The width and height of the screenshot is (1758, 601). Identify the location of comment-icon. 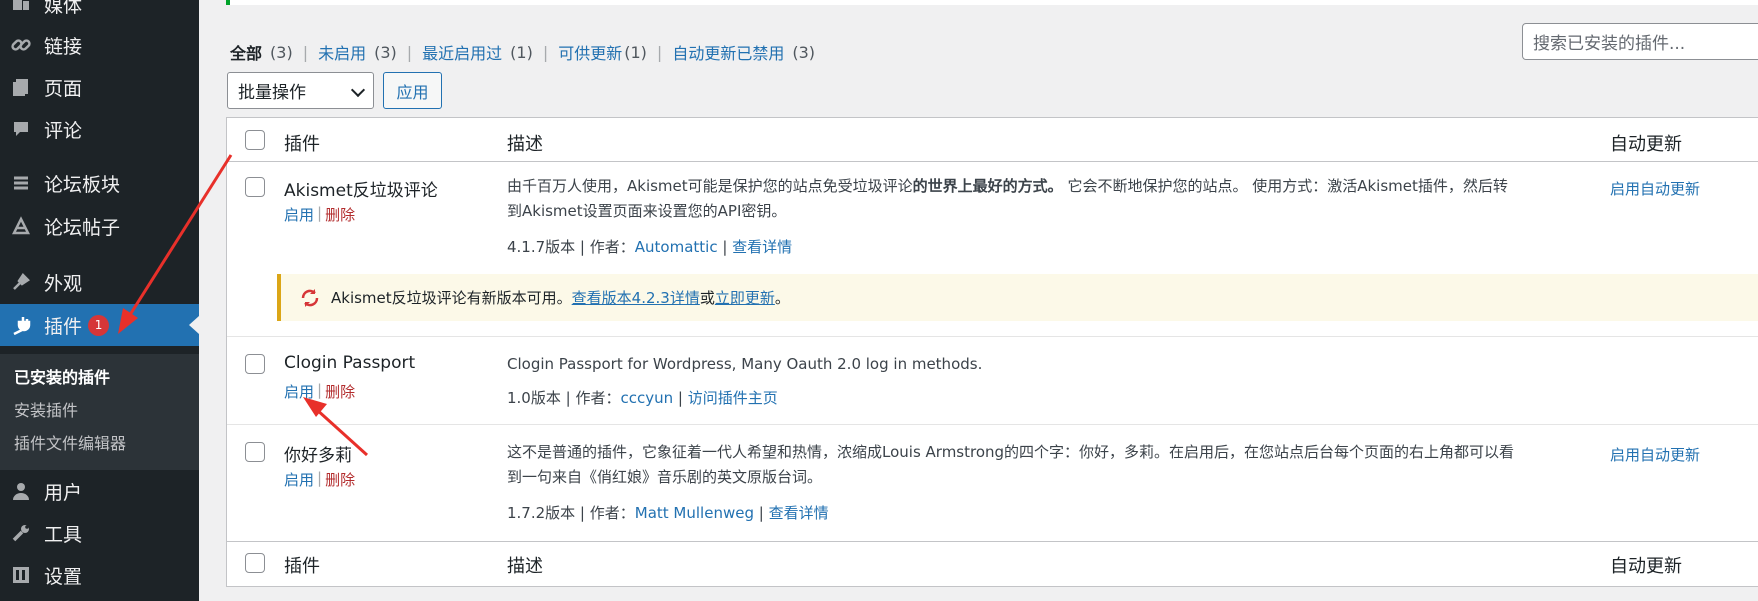
(21, 129).